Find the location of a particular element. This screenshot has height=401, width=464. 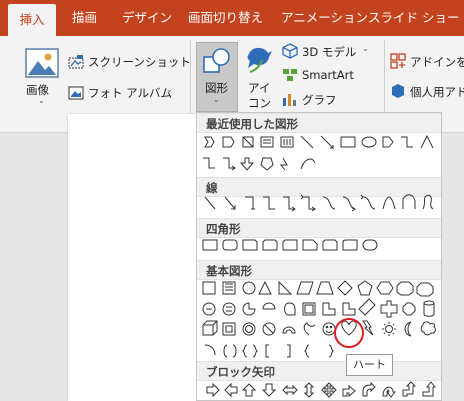

photo-album-button: フォト アルバム ⌄ is located at coordinates (124, 93).